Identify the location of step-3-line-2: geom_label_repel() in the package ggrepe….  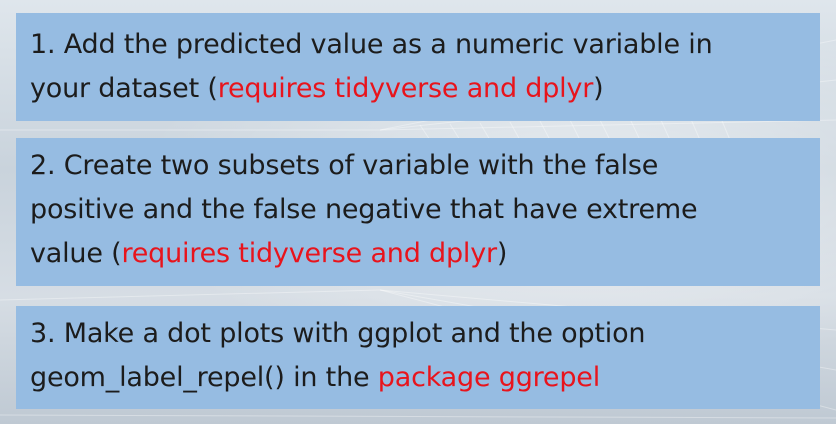
(315, 377).